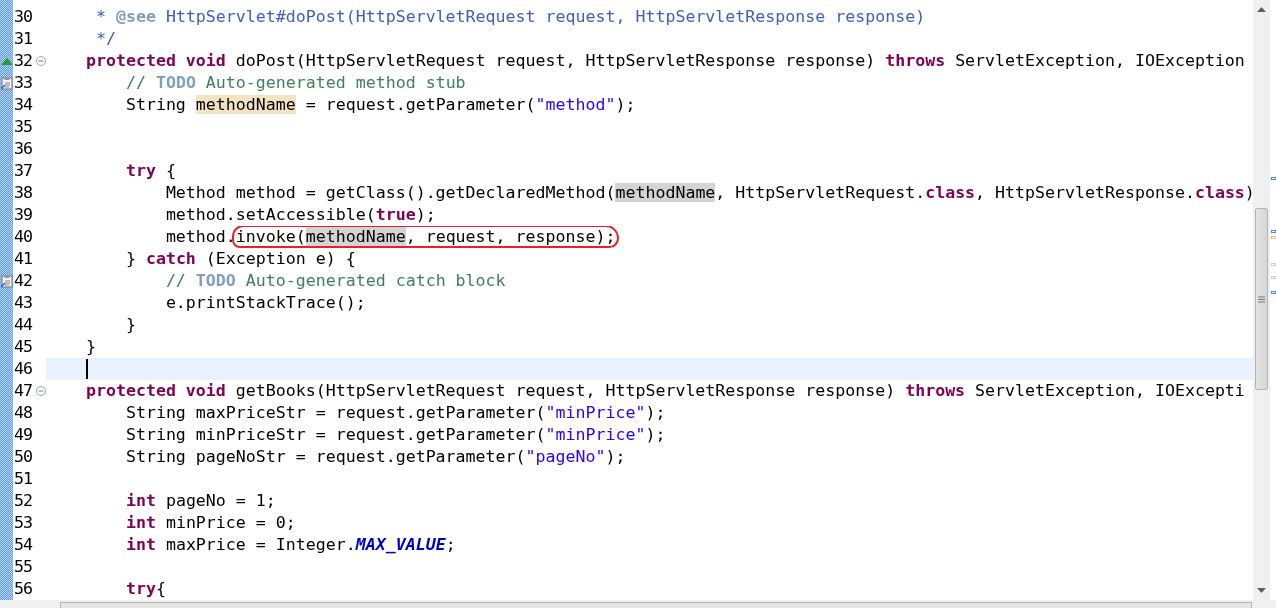 This screenshot has width=1276, height=608. I want to click on code-line: // TODO Auto-generated method stub, so click(295, 83).